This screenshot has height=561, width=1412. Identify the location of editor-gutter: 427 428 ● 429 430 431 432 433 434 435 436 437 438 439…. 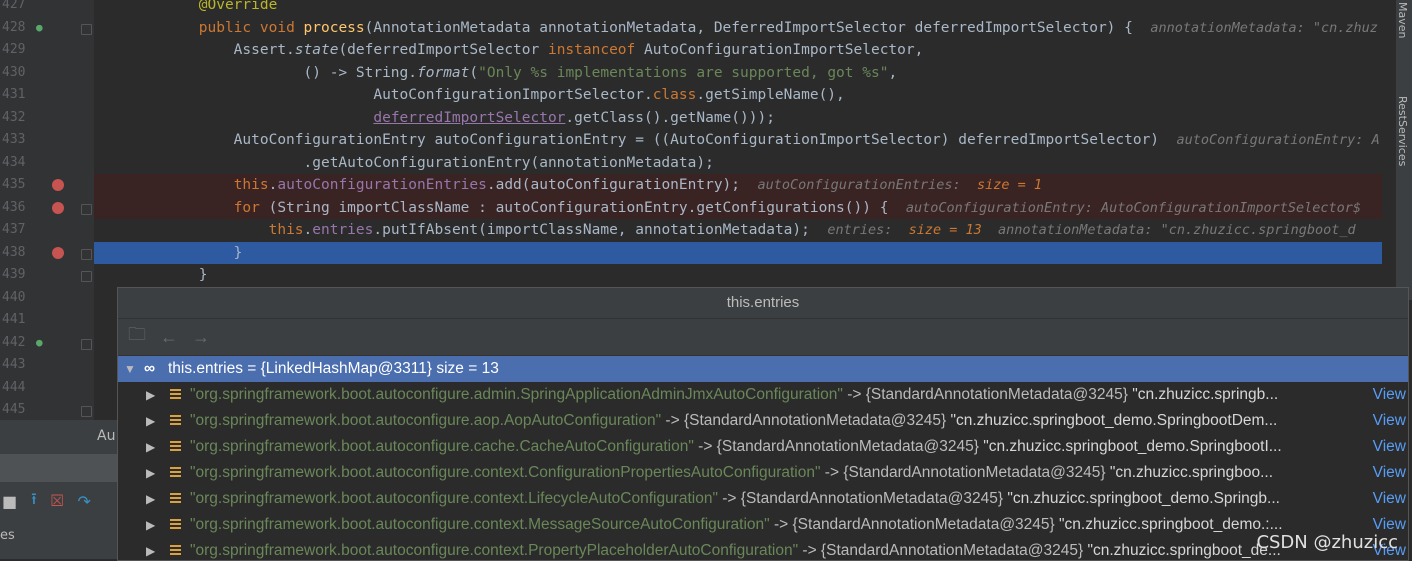
(47, 210).